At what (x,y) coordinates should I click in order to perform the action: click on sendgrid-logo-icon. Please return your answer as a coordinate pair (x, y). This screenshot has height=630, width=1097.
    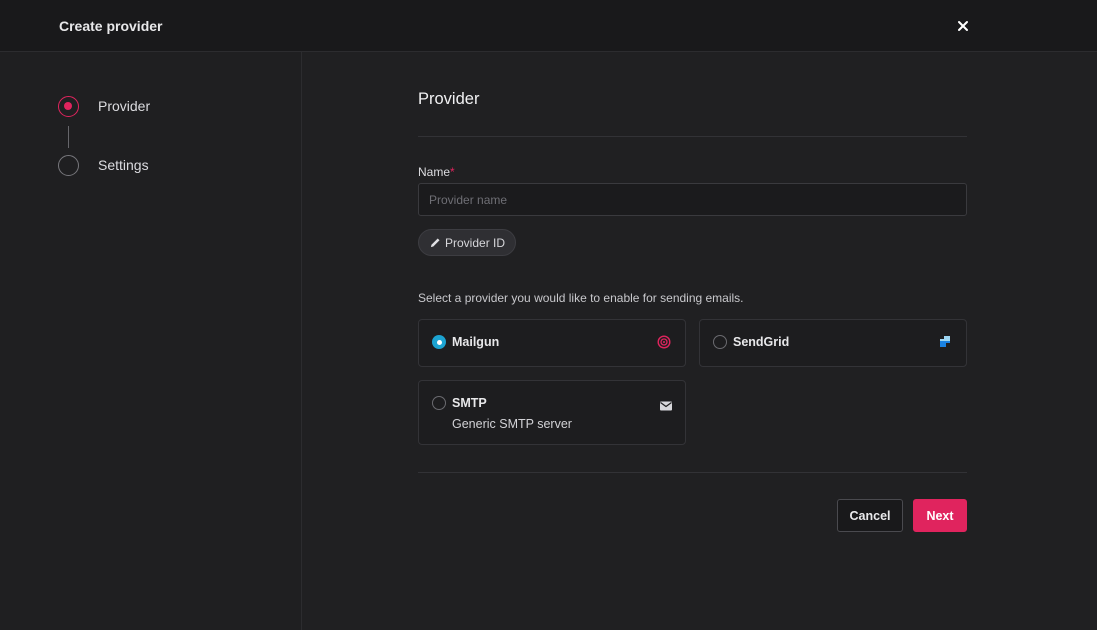
    Looking at the image, I should click on (945, 341).